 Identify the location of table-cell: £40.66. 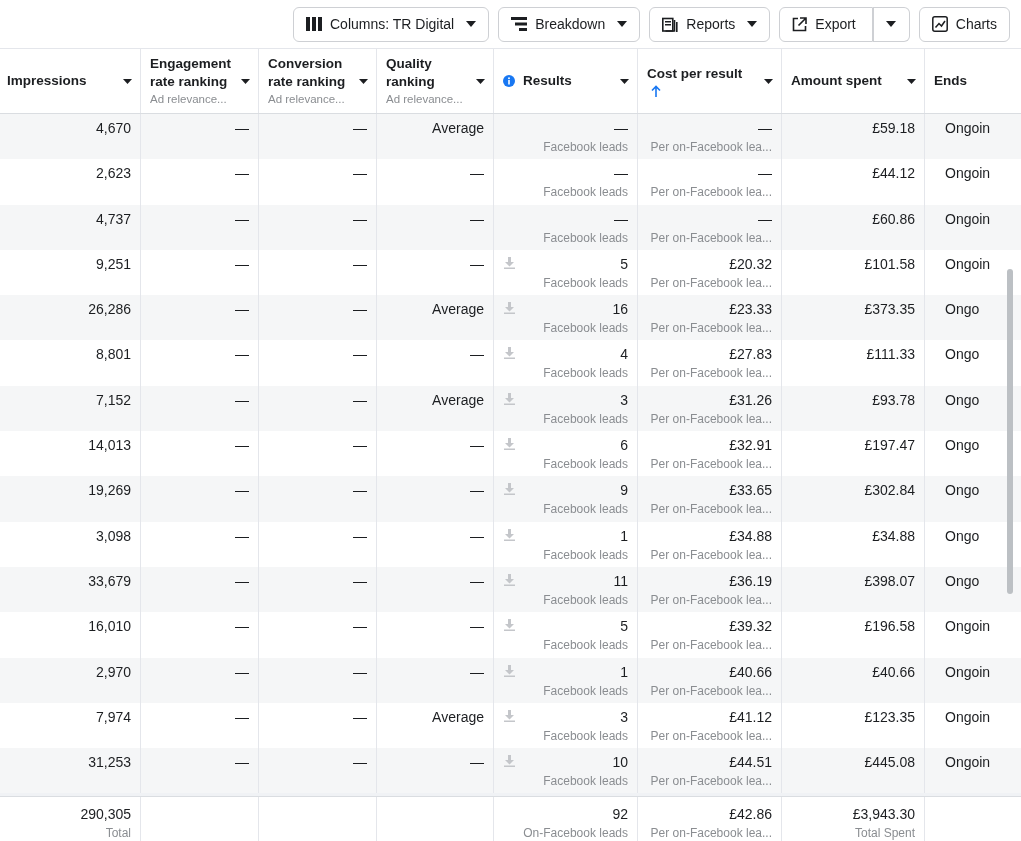
(750, 671).